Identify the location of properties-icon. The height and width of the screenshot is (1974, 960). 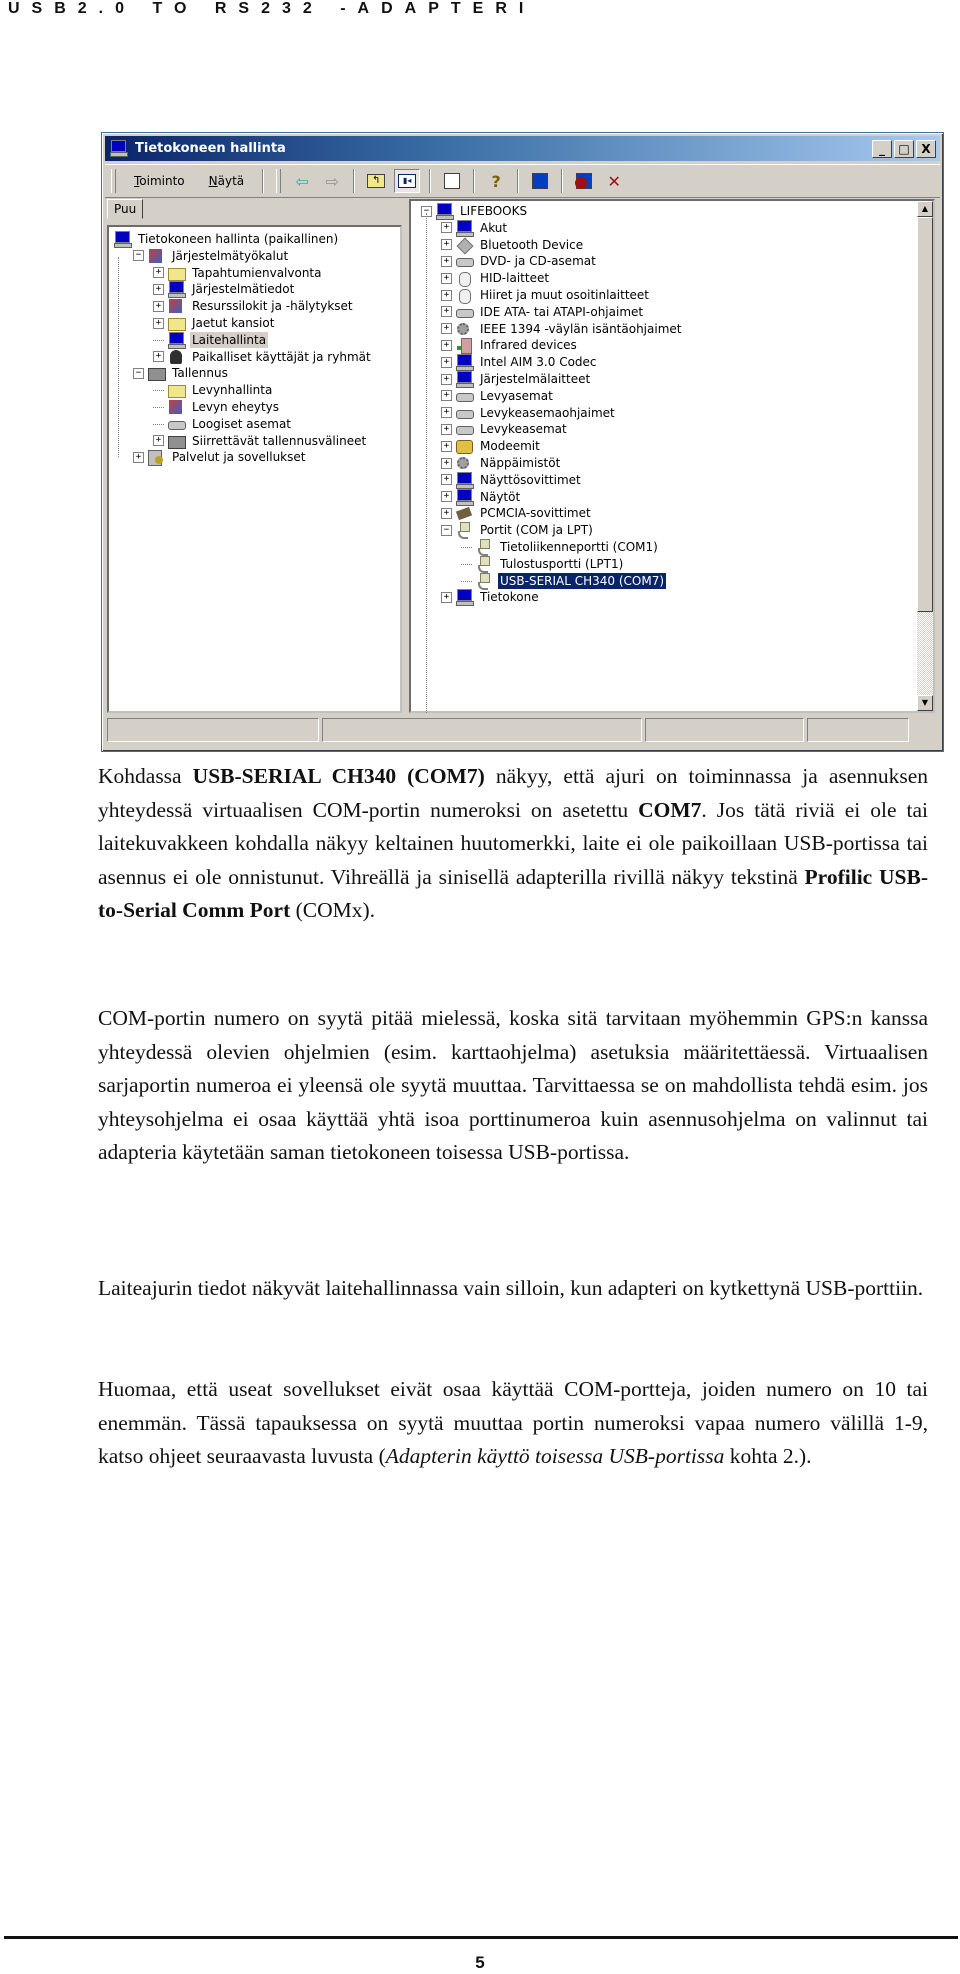
(452, 181).